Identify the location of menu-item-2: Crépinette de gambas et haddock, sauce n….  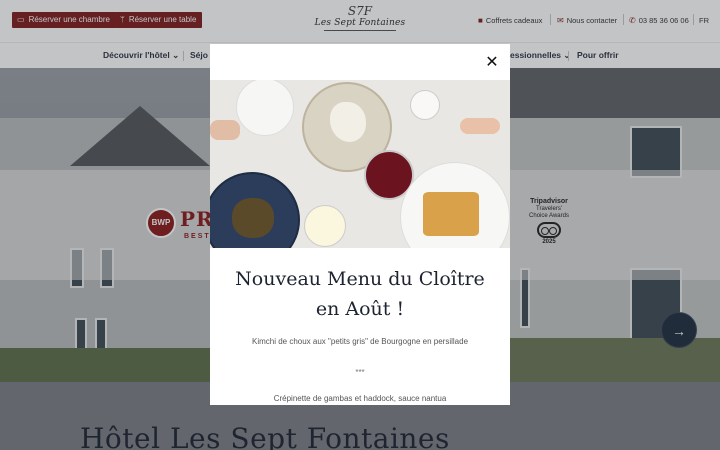
(360, 398).